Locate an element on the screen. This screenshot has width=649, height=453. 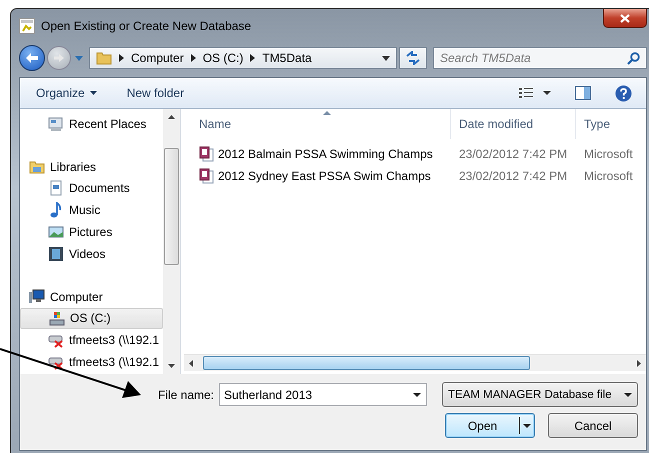
file-type-dropdown: TEAM MANAGER Database file is located at coordinates (540, 394).